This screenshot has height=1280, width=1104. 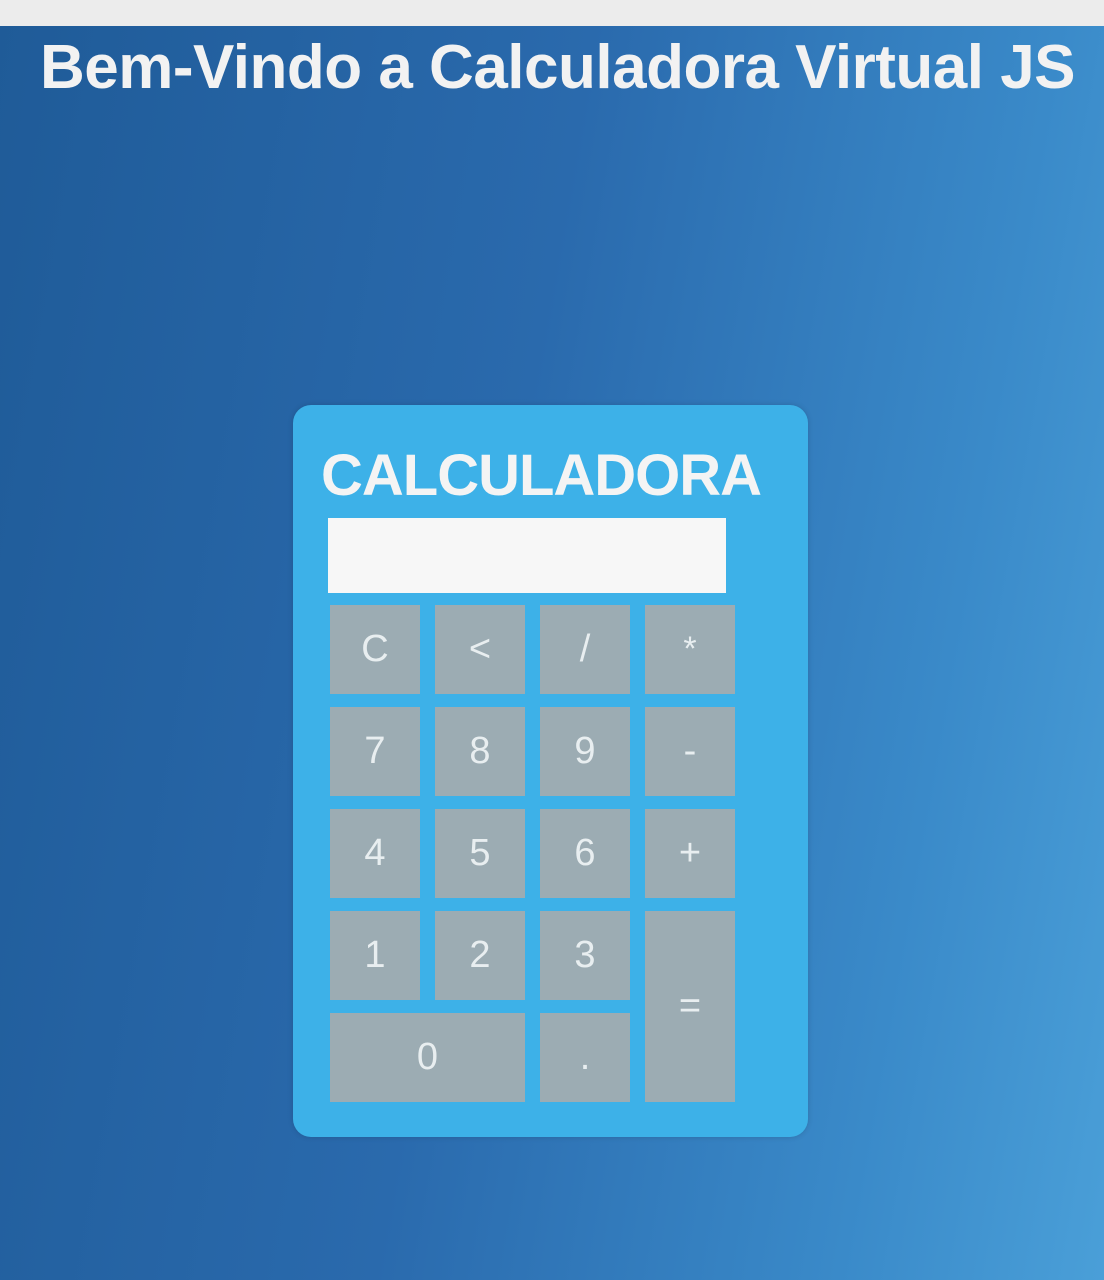 What do you see at coordinates (527, 555) in the screenshot?
I see `calculator-display` at bounding box center [527, 555].